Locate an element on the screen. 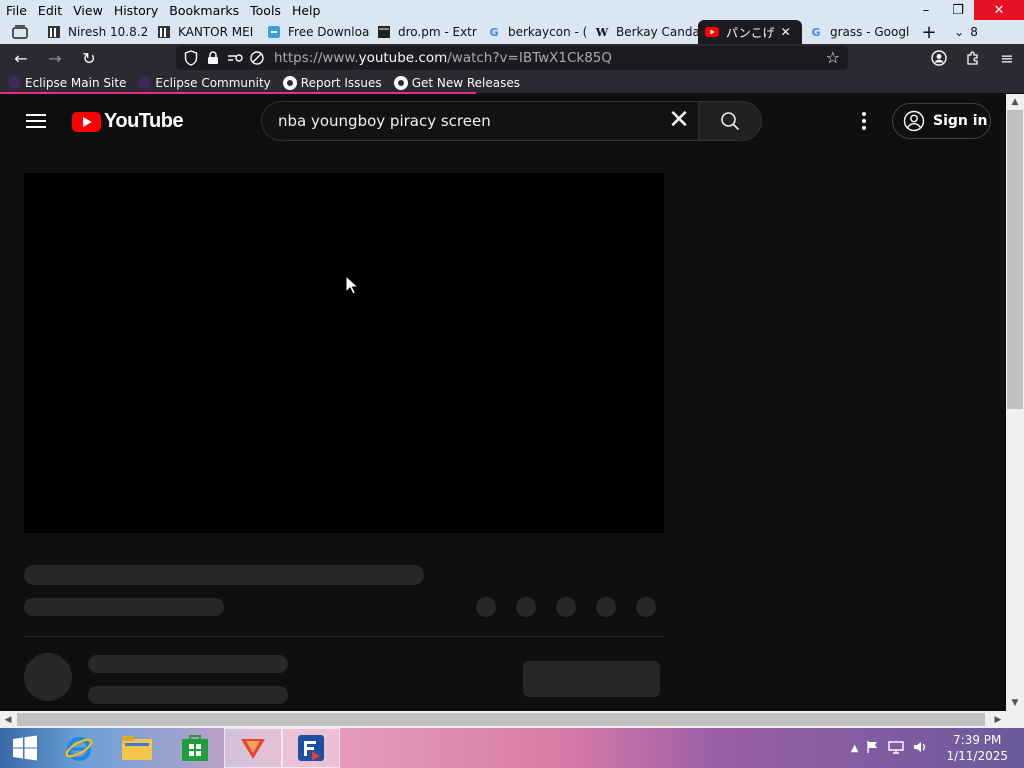  tab-kantor: KANTOR MEI is located at coordinates (205, 32).